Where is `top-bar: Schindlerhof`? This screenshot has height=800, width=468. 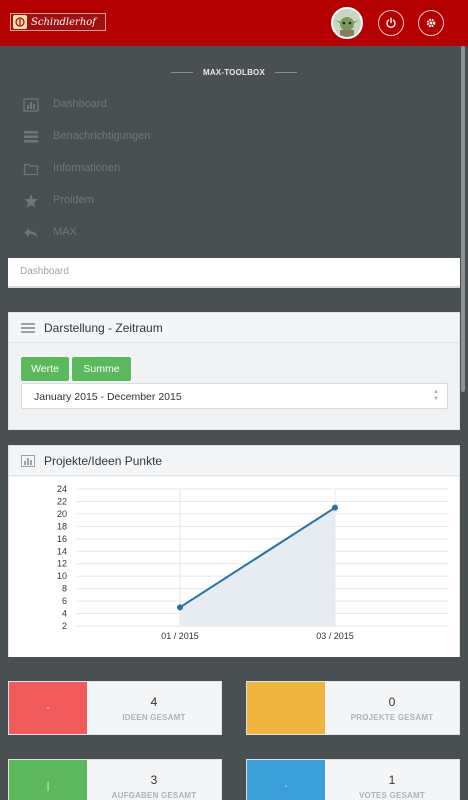 top-bar: Schindlerhof is located at coordinates (234, 23).